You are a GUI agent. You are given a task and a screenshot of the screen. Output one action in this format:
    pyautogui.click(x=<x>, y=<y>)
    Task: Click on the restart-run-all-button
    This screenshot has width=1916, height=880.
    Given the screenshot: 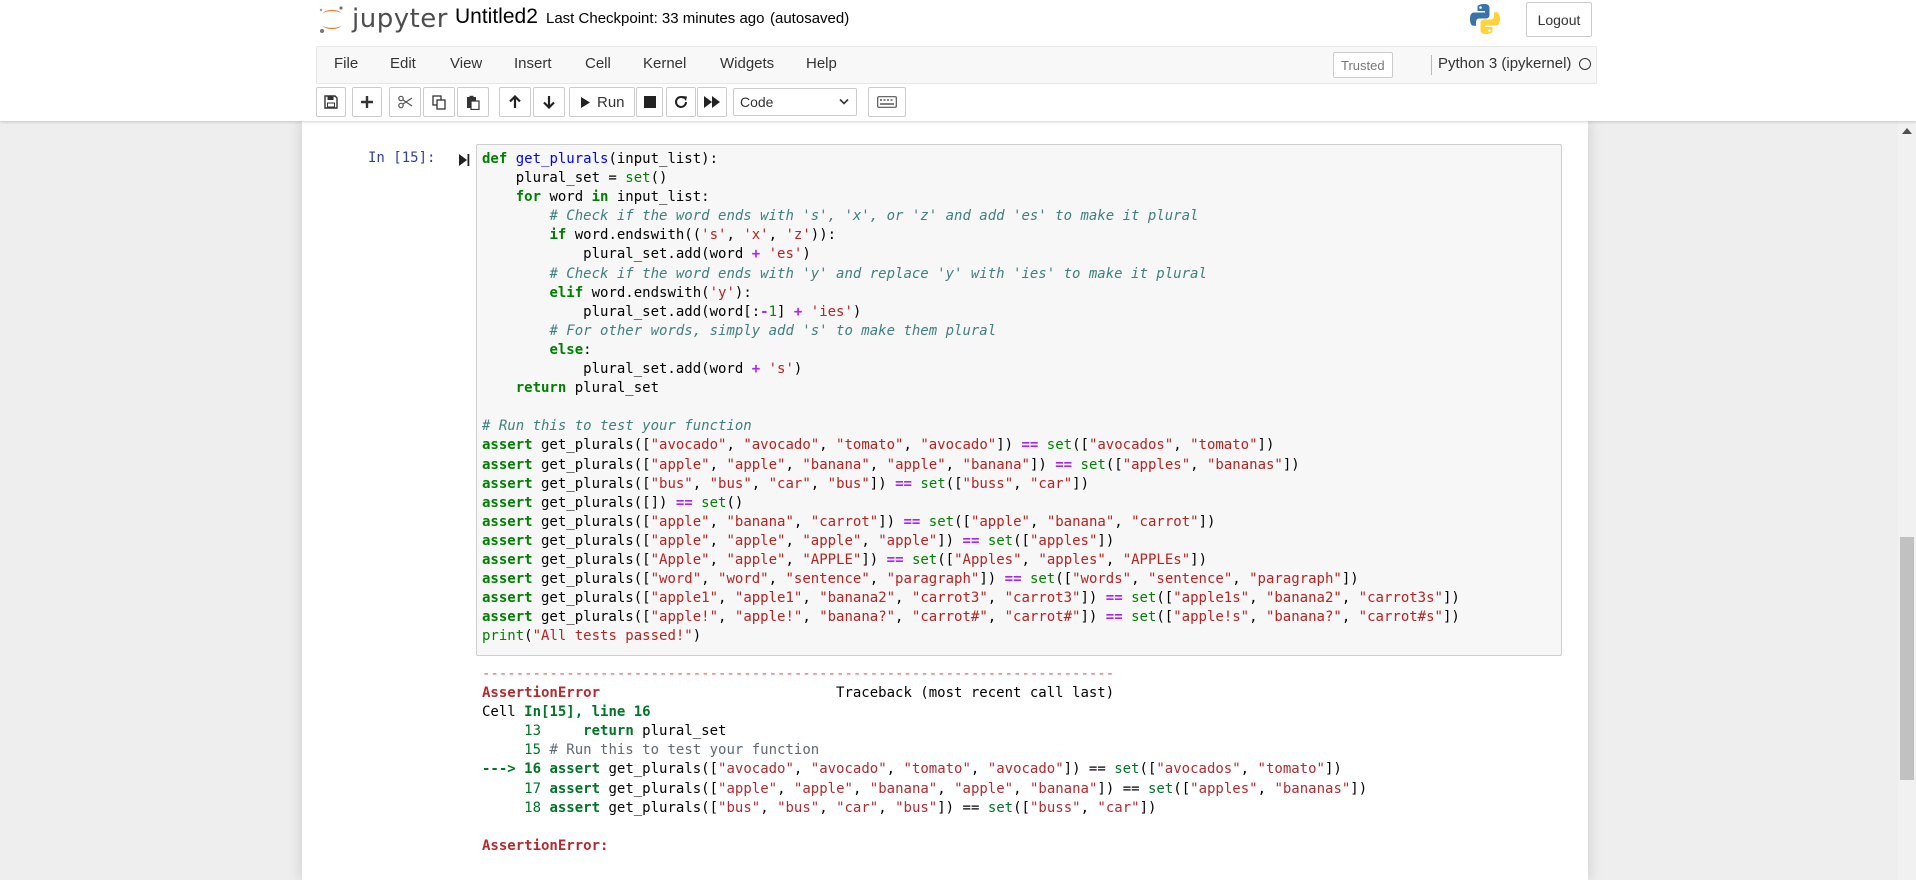 What is the action you would take?
    pyautogui.click(x=712, y=102)
    